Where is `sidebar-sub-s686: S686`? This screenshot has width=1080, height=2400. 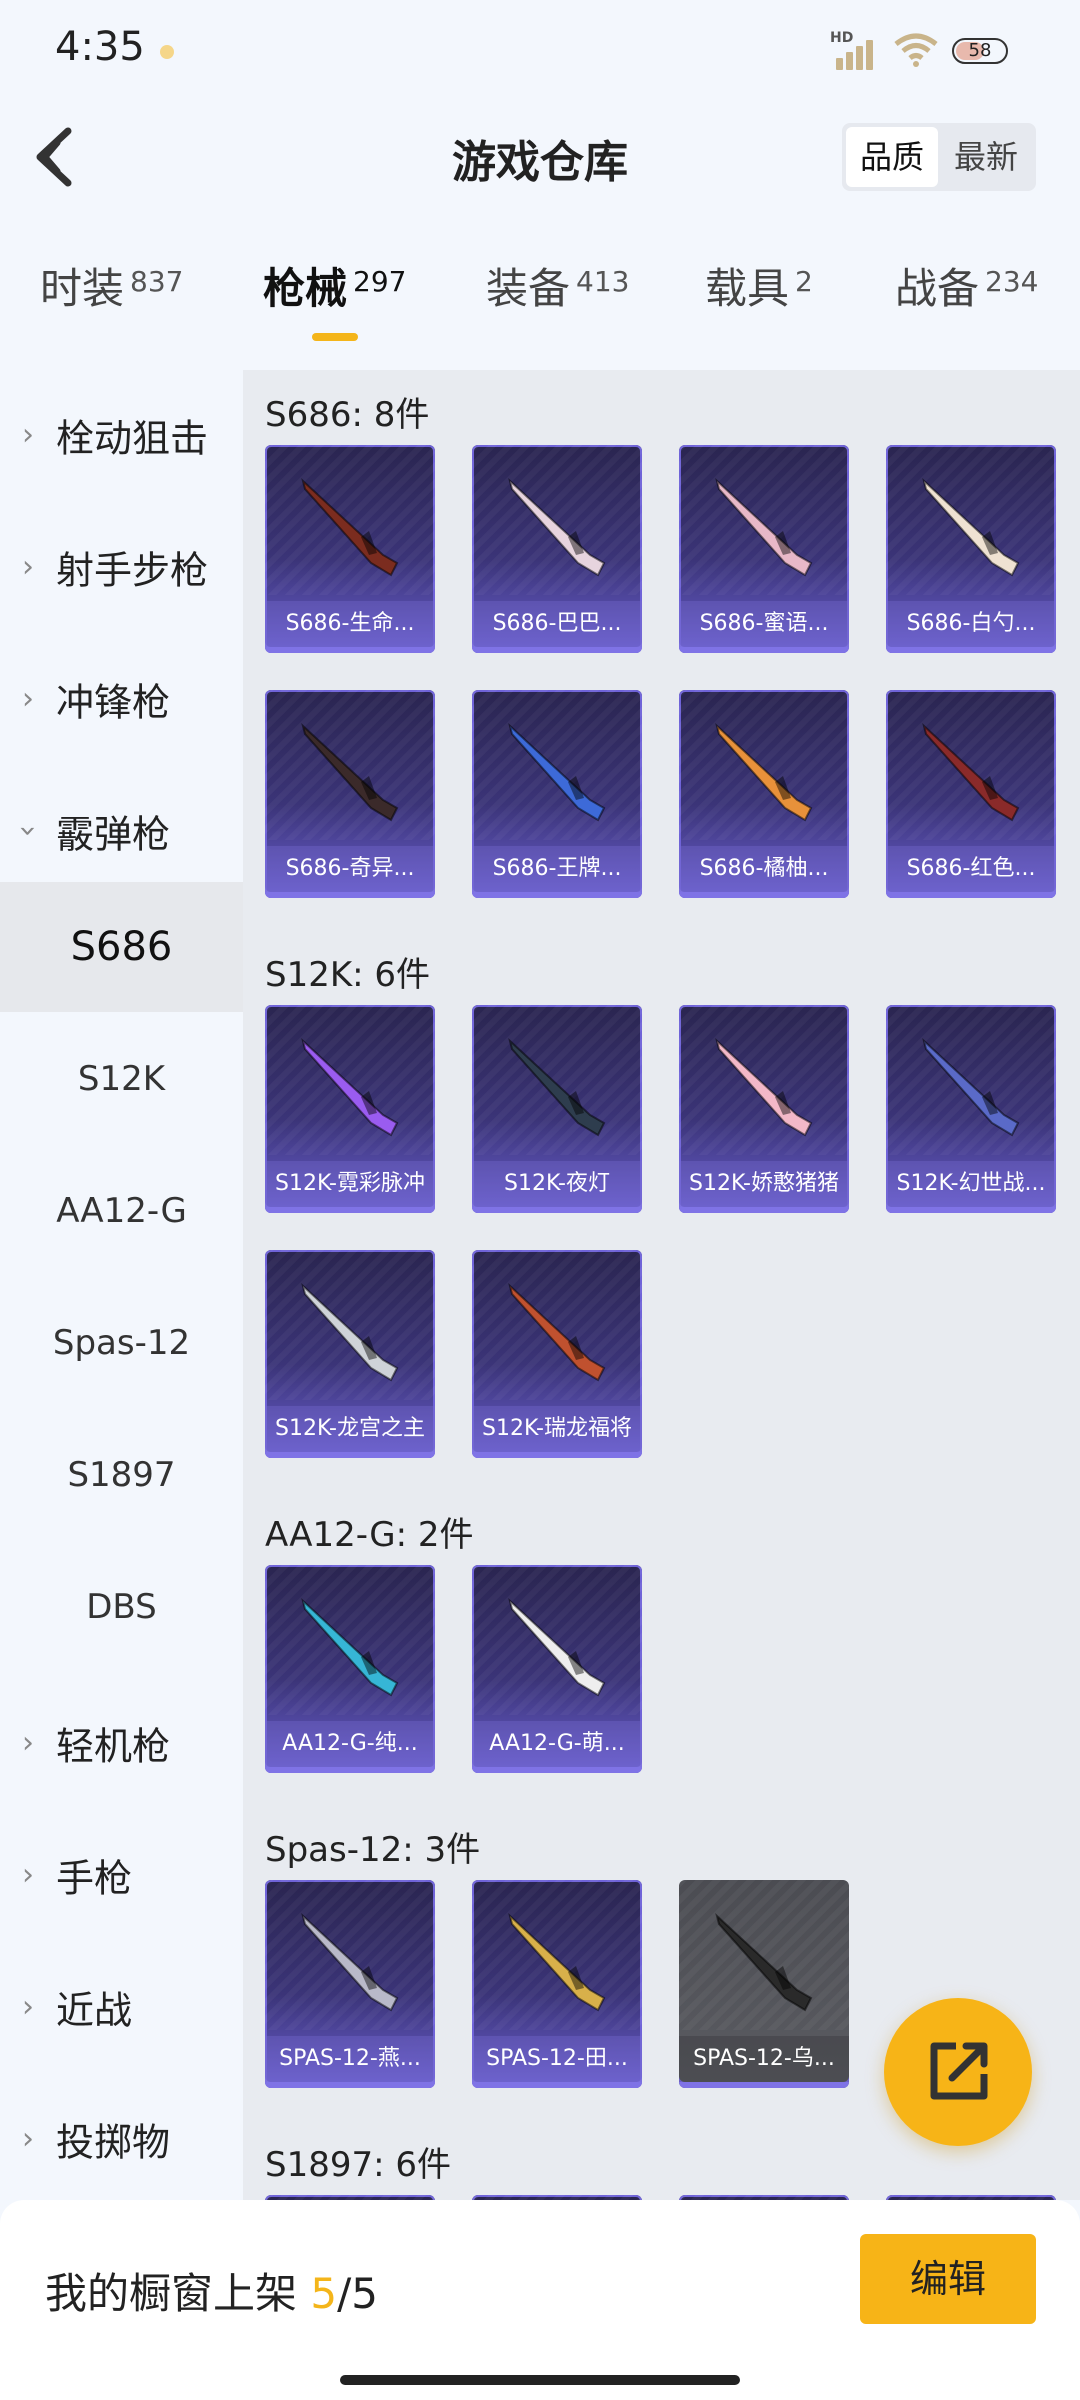 sidebar-sub-s686: S686 is located at coordinates (121, 947).